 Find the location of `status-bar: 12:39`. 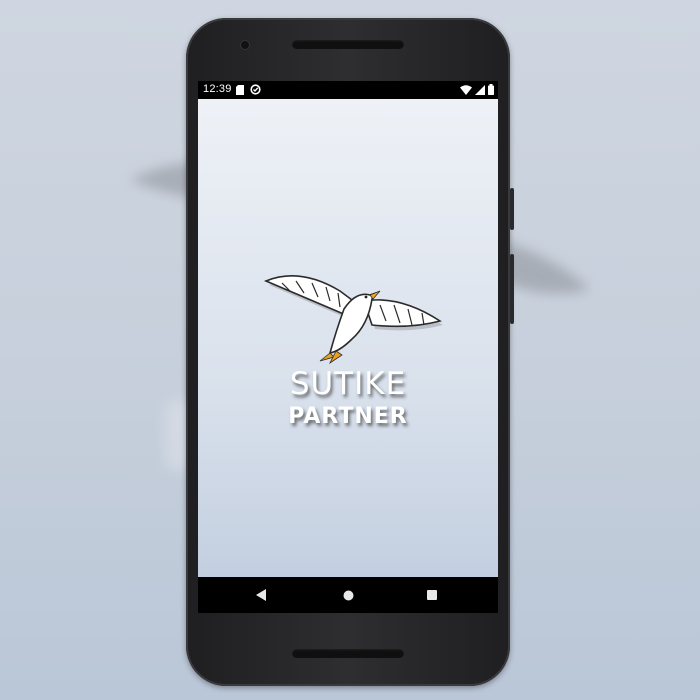

status-bar: 12:39 is located at coordinates (348, 90).